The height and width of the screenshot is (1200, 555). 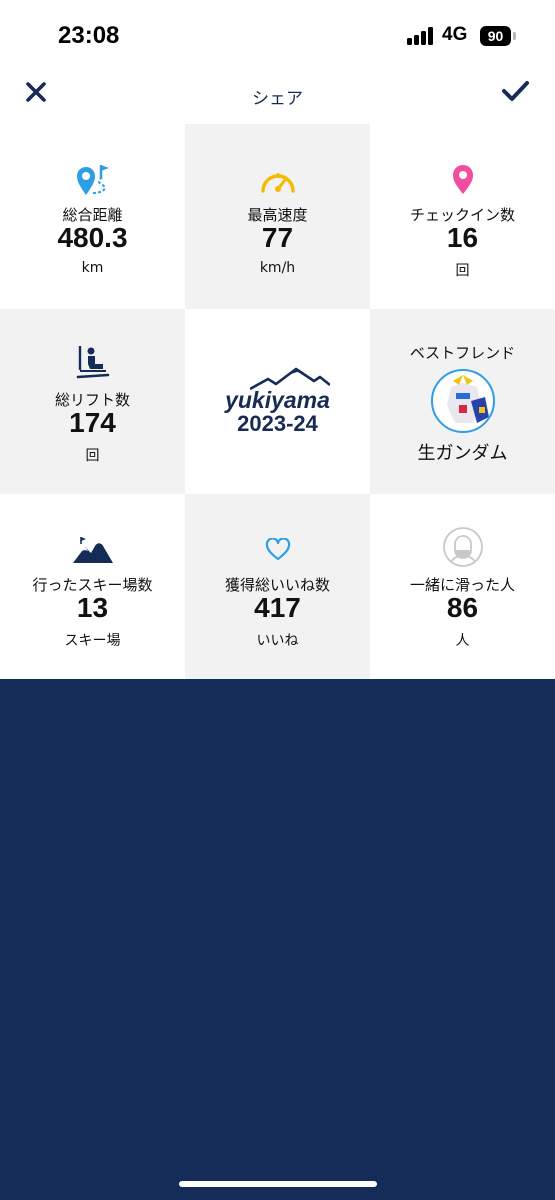 I want to click on checkmark-icon, so click(x=515, y=91).